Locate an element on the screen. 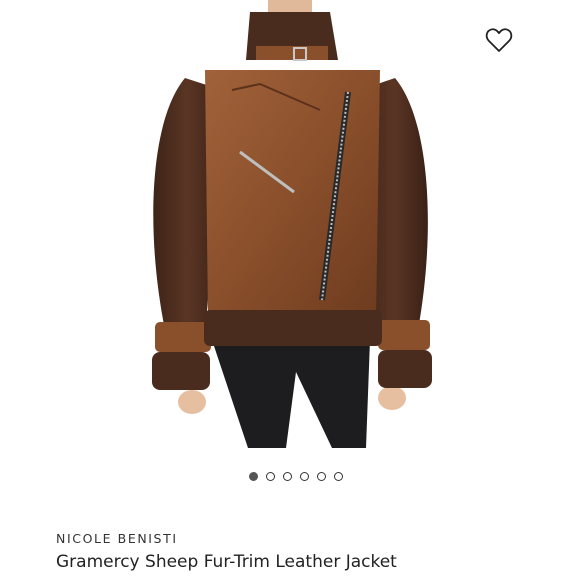 The image size is (580, 580). wishlist-button is located at coordinates (499, 42).